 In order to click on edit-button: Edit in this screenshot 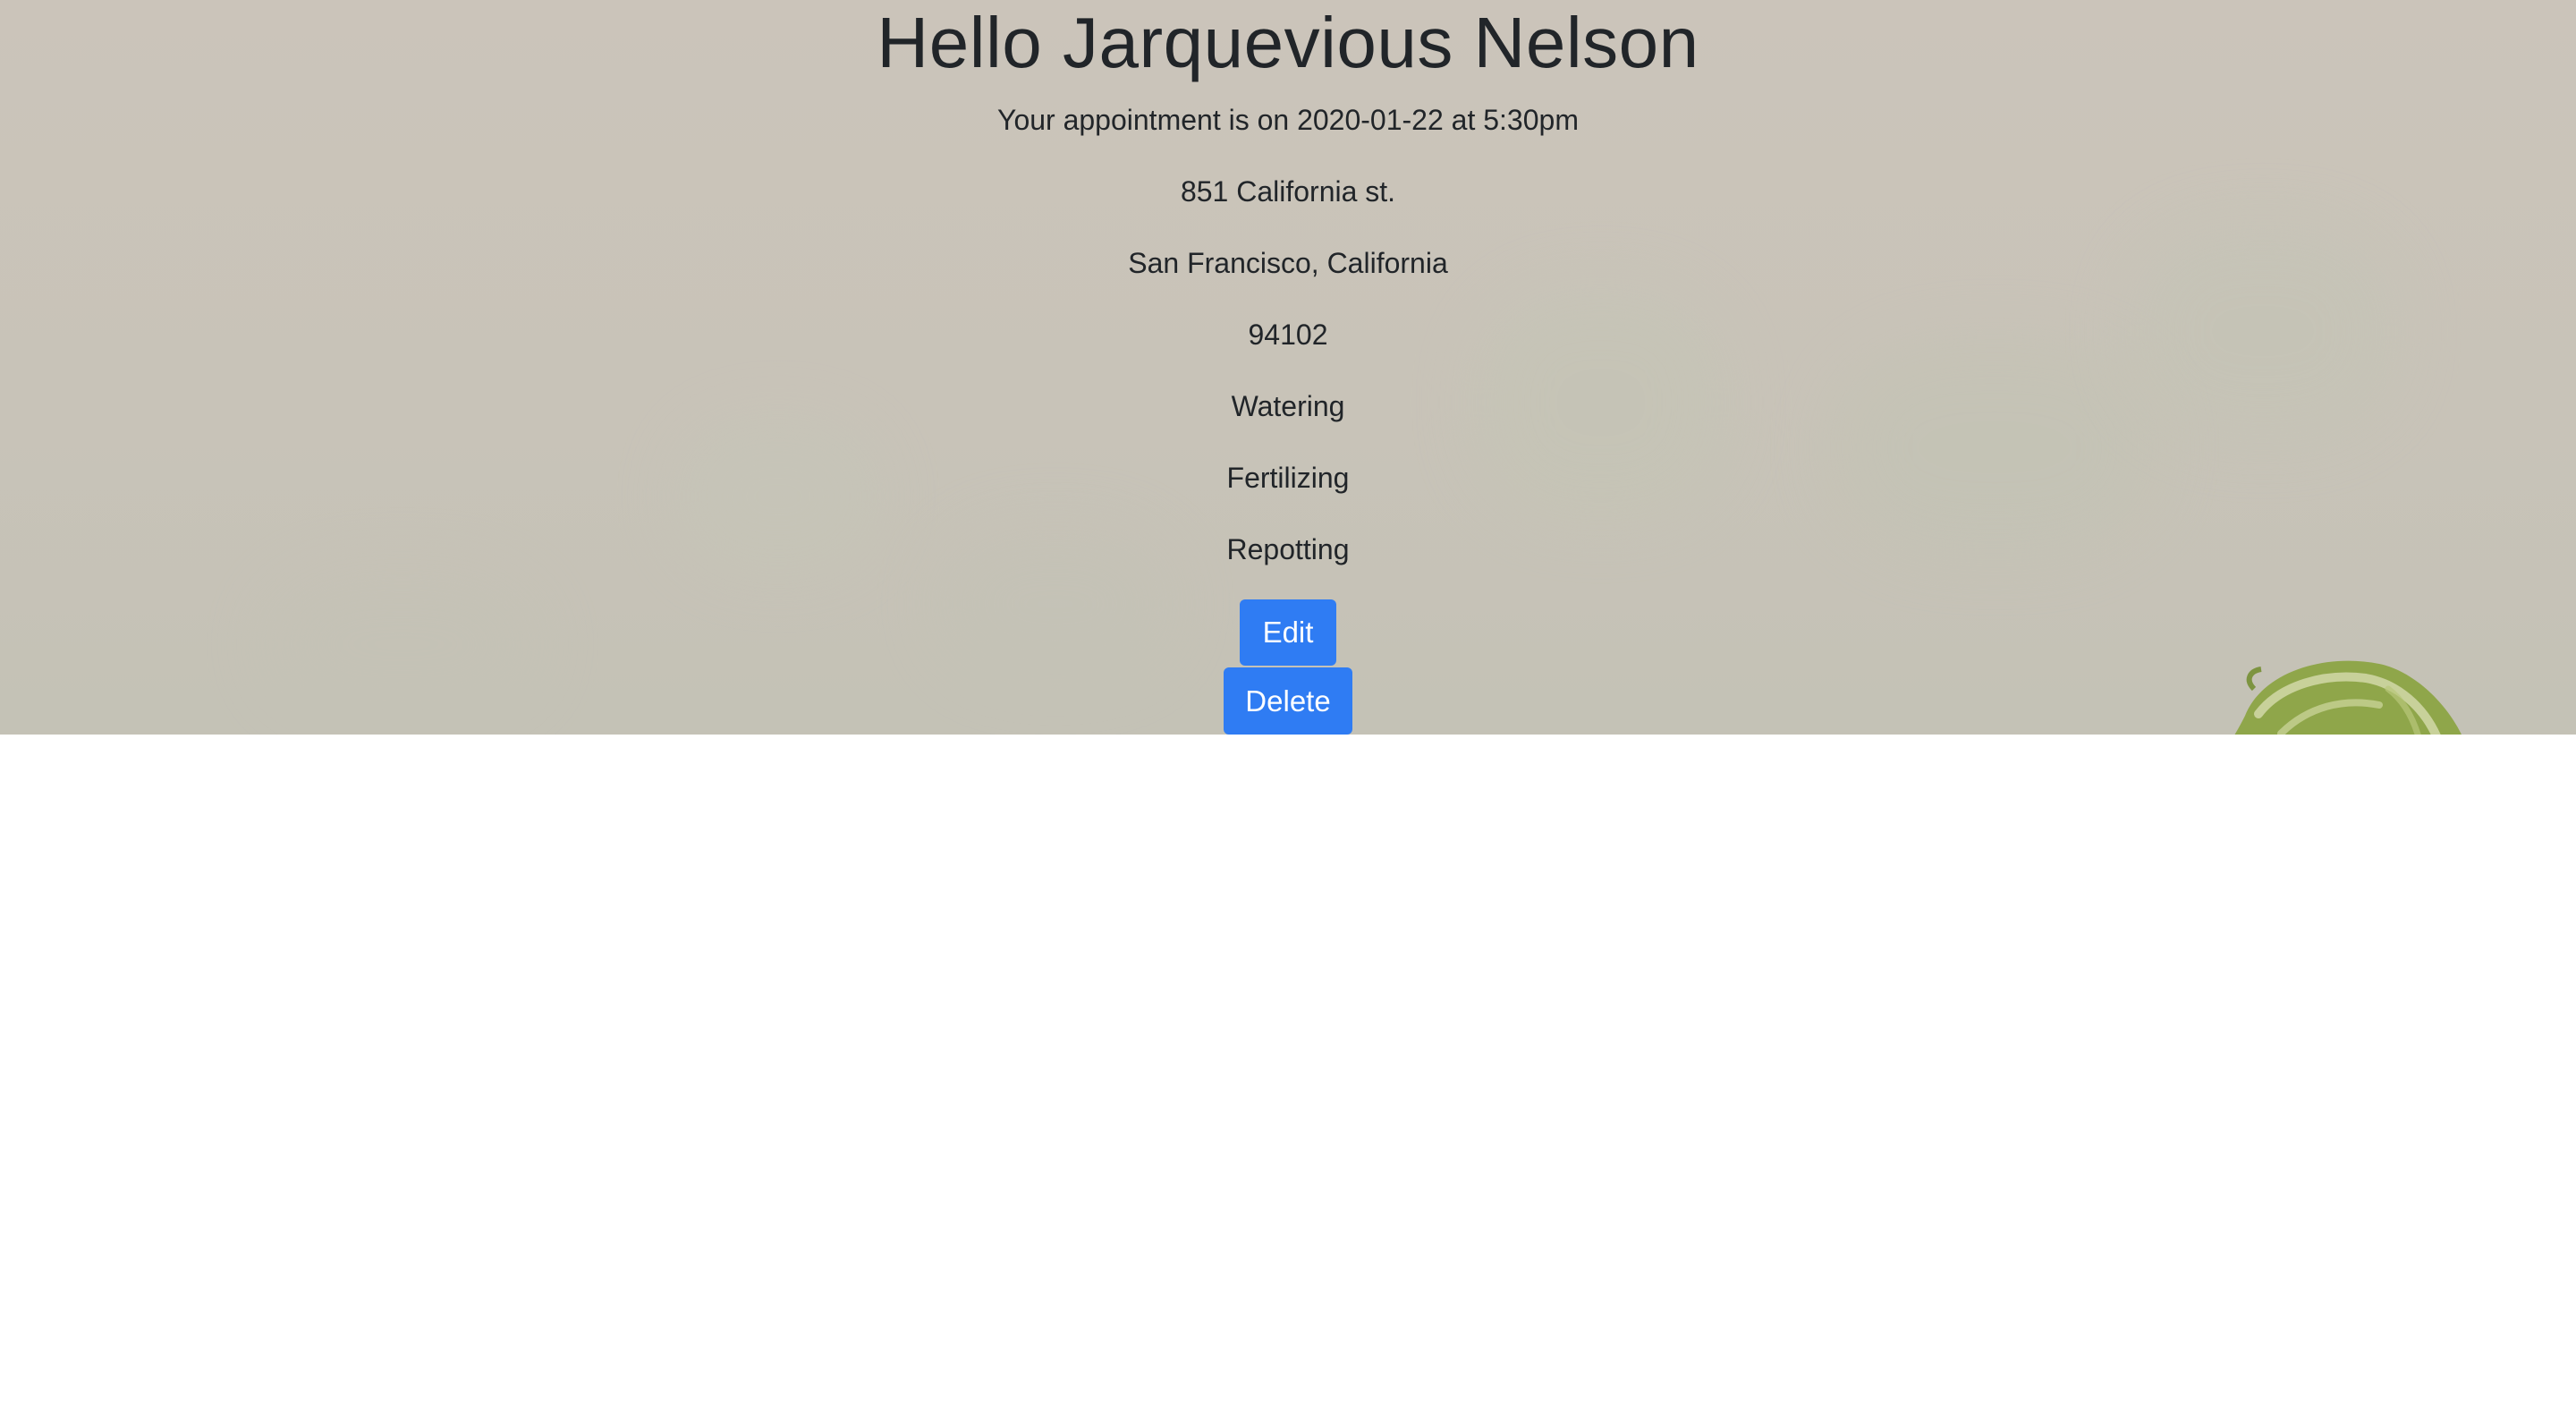, I will do `click(1288, 632)`.